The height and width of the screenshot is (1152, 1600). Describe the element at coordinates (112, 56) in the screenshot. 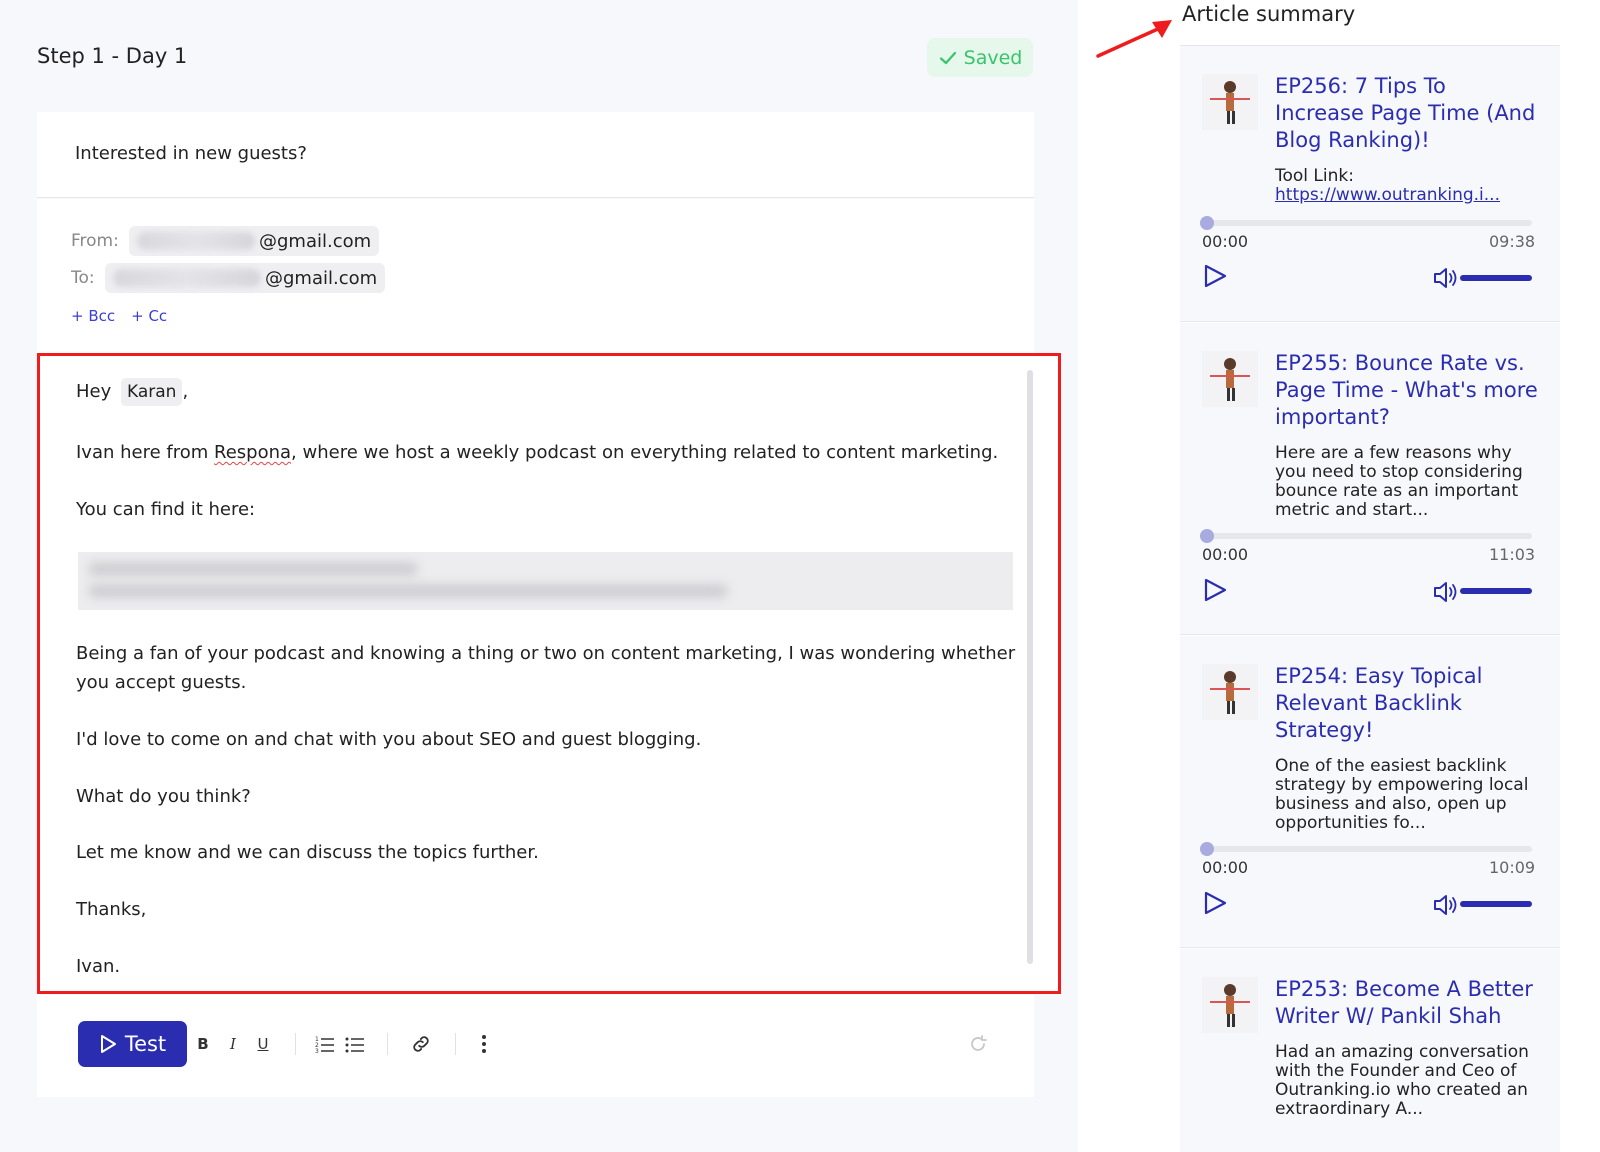

I see `step-title: Step 1 - Day 1` at that location.